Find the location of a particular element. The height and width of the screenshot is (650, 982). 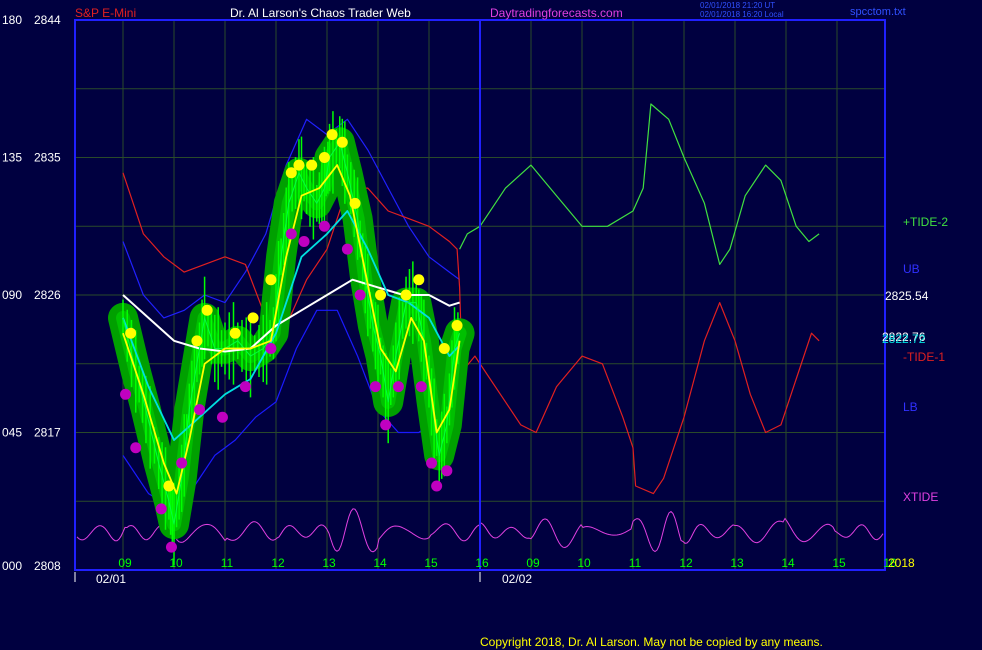

y-tick-right: 2844 is located at coordinates (47, 20).